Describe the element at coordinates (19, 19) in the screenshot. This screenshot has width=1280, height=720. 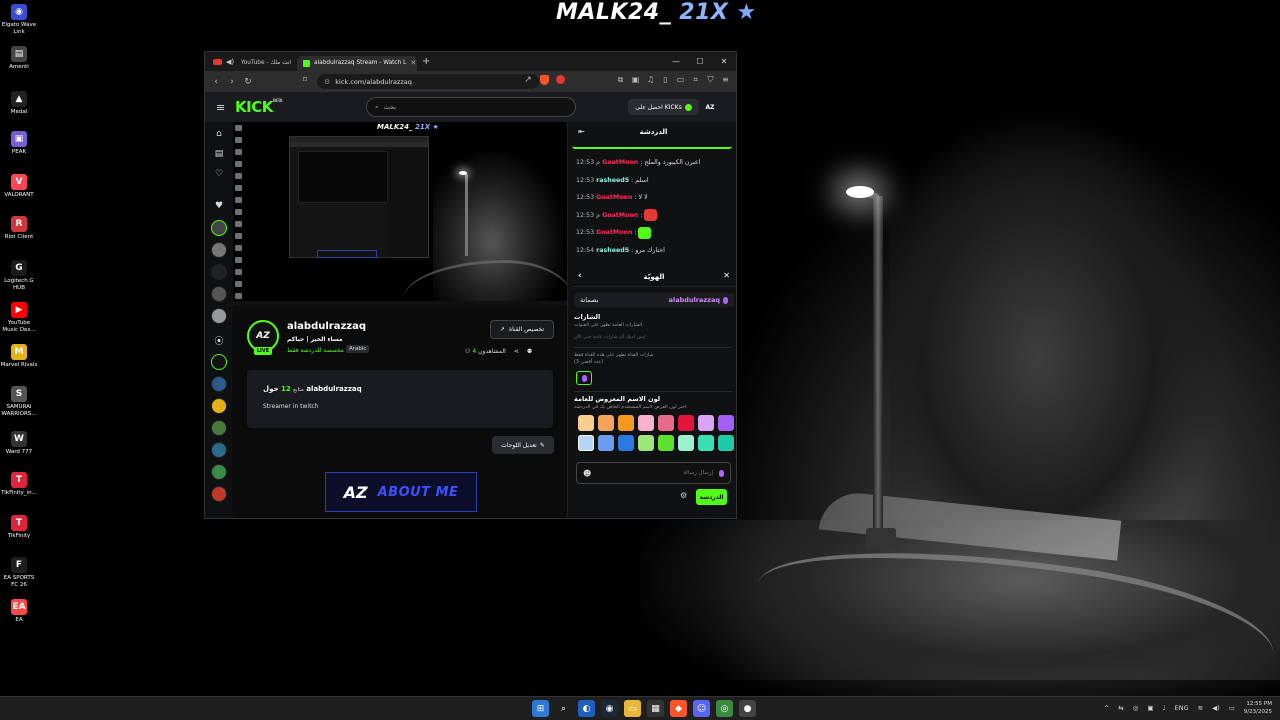
I see `desktop-icon: ◉ Elgato Wave Link` at that location.